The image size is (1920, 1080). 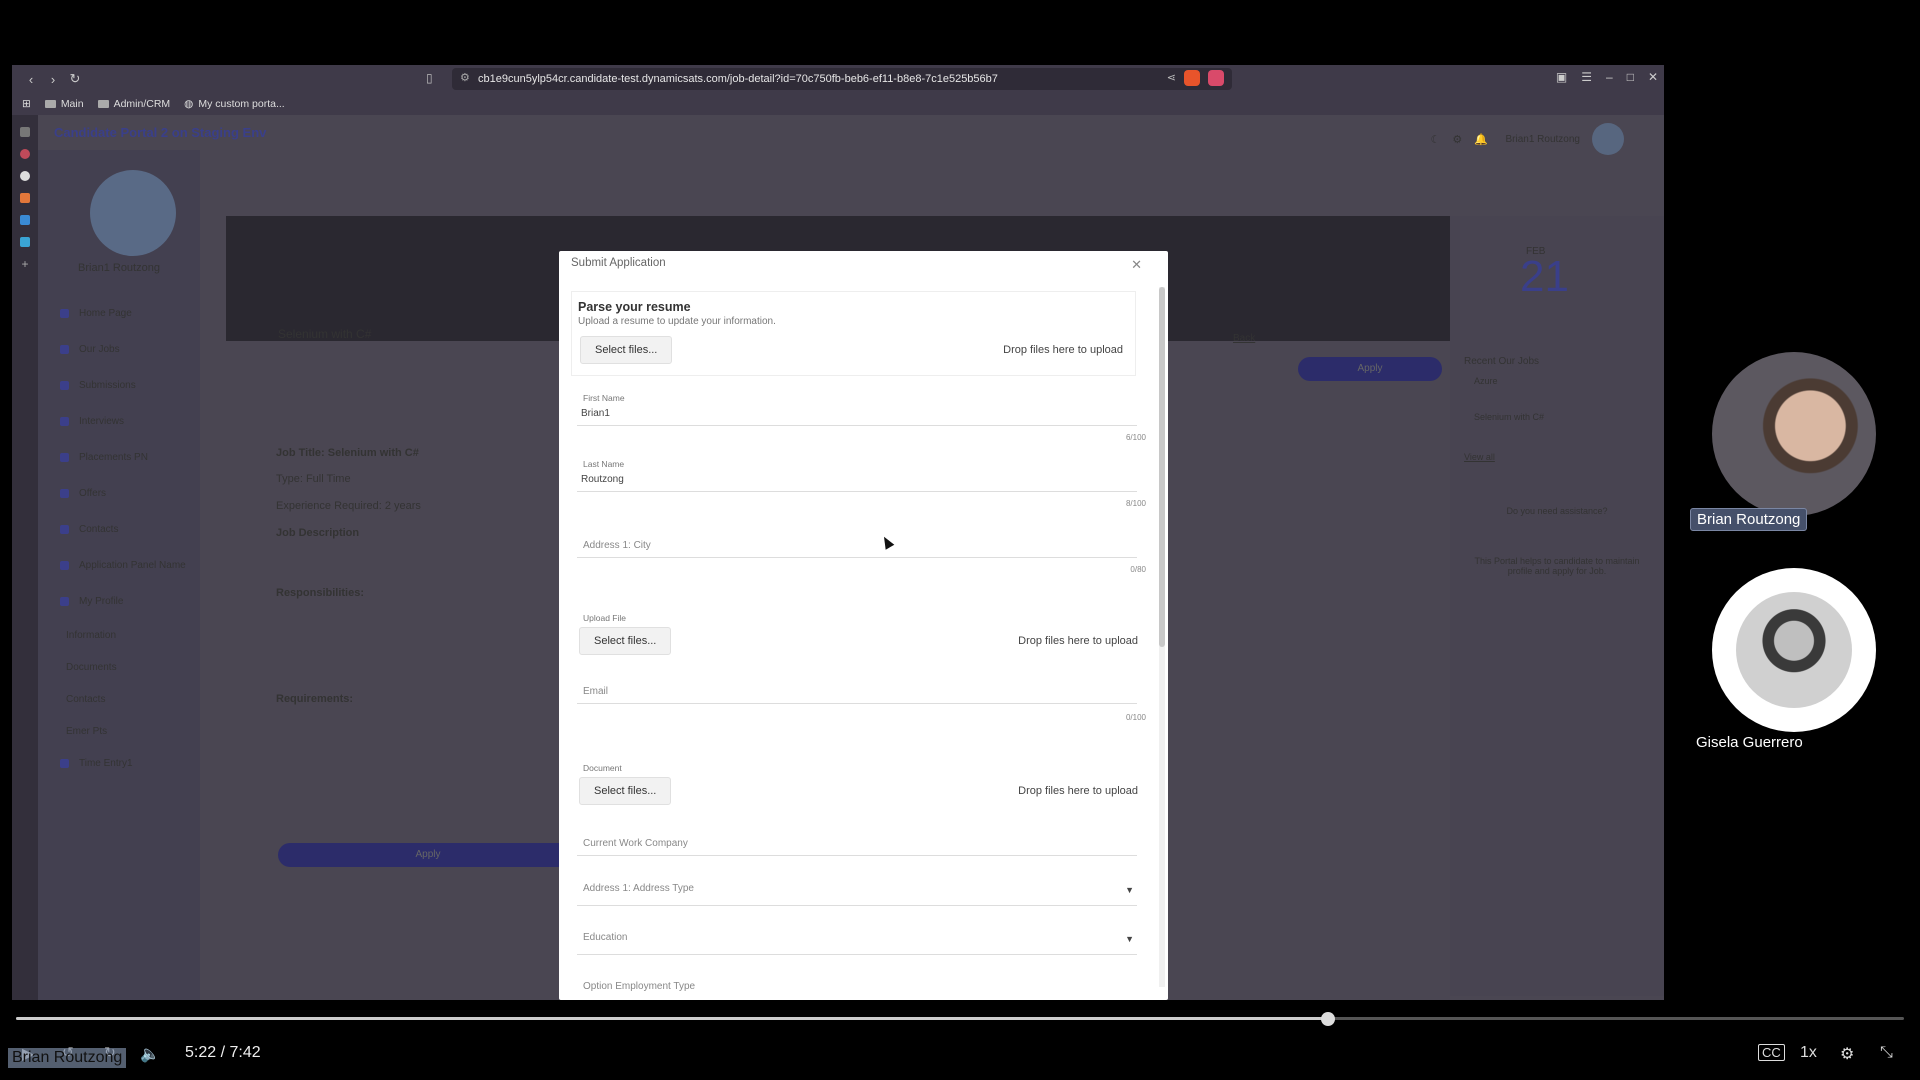 What do you see at coordinates (604, 398) in the screenshot?
I see `first-name-label: First Name` at bounding box center [604, 398].